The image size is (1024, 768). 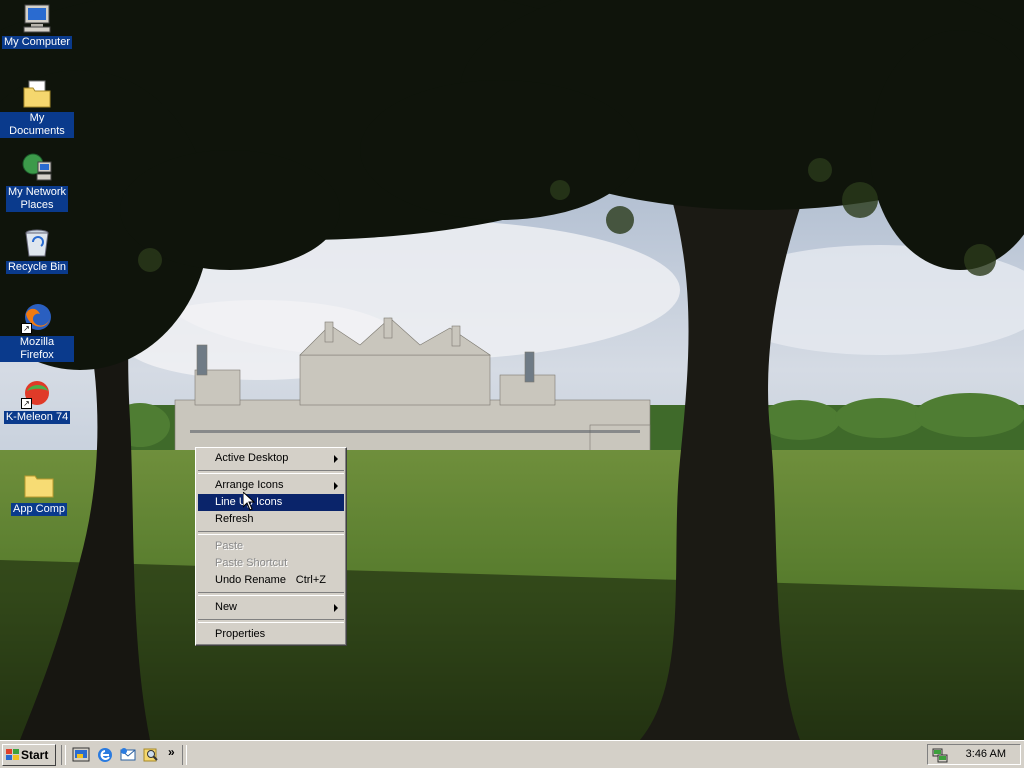 I want to click on firefox-icon: ↗, so click(x=37, y=318).